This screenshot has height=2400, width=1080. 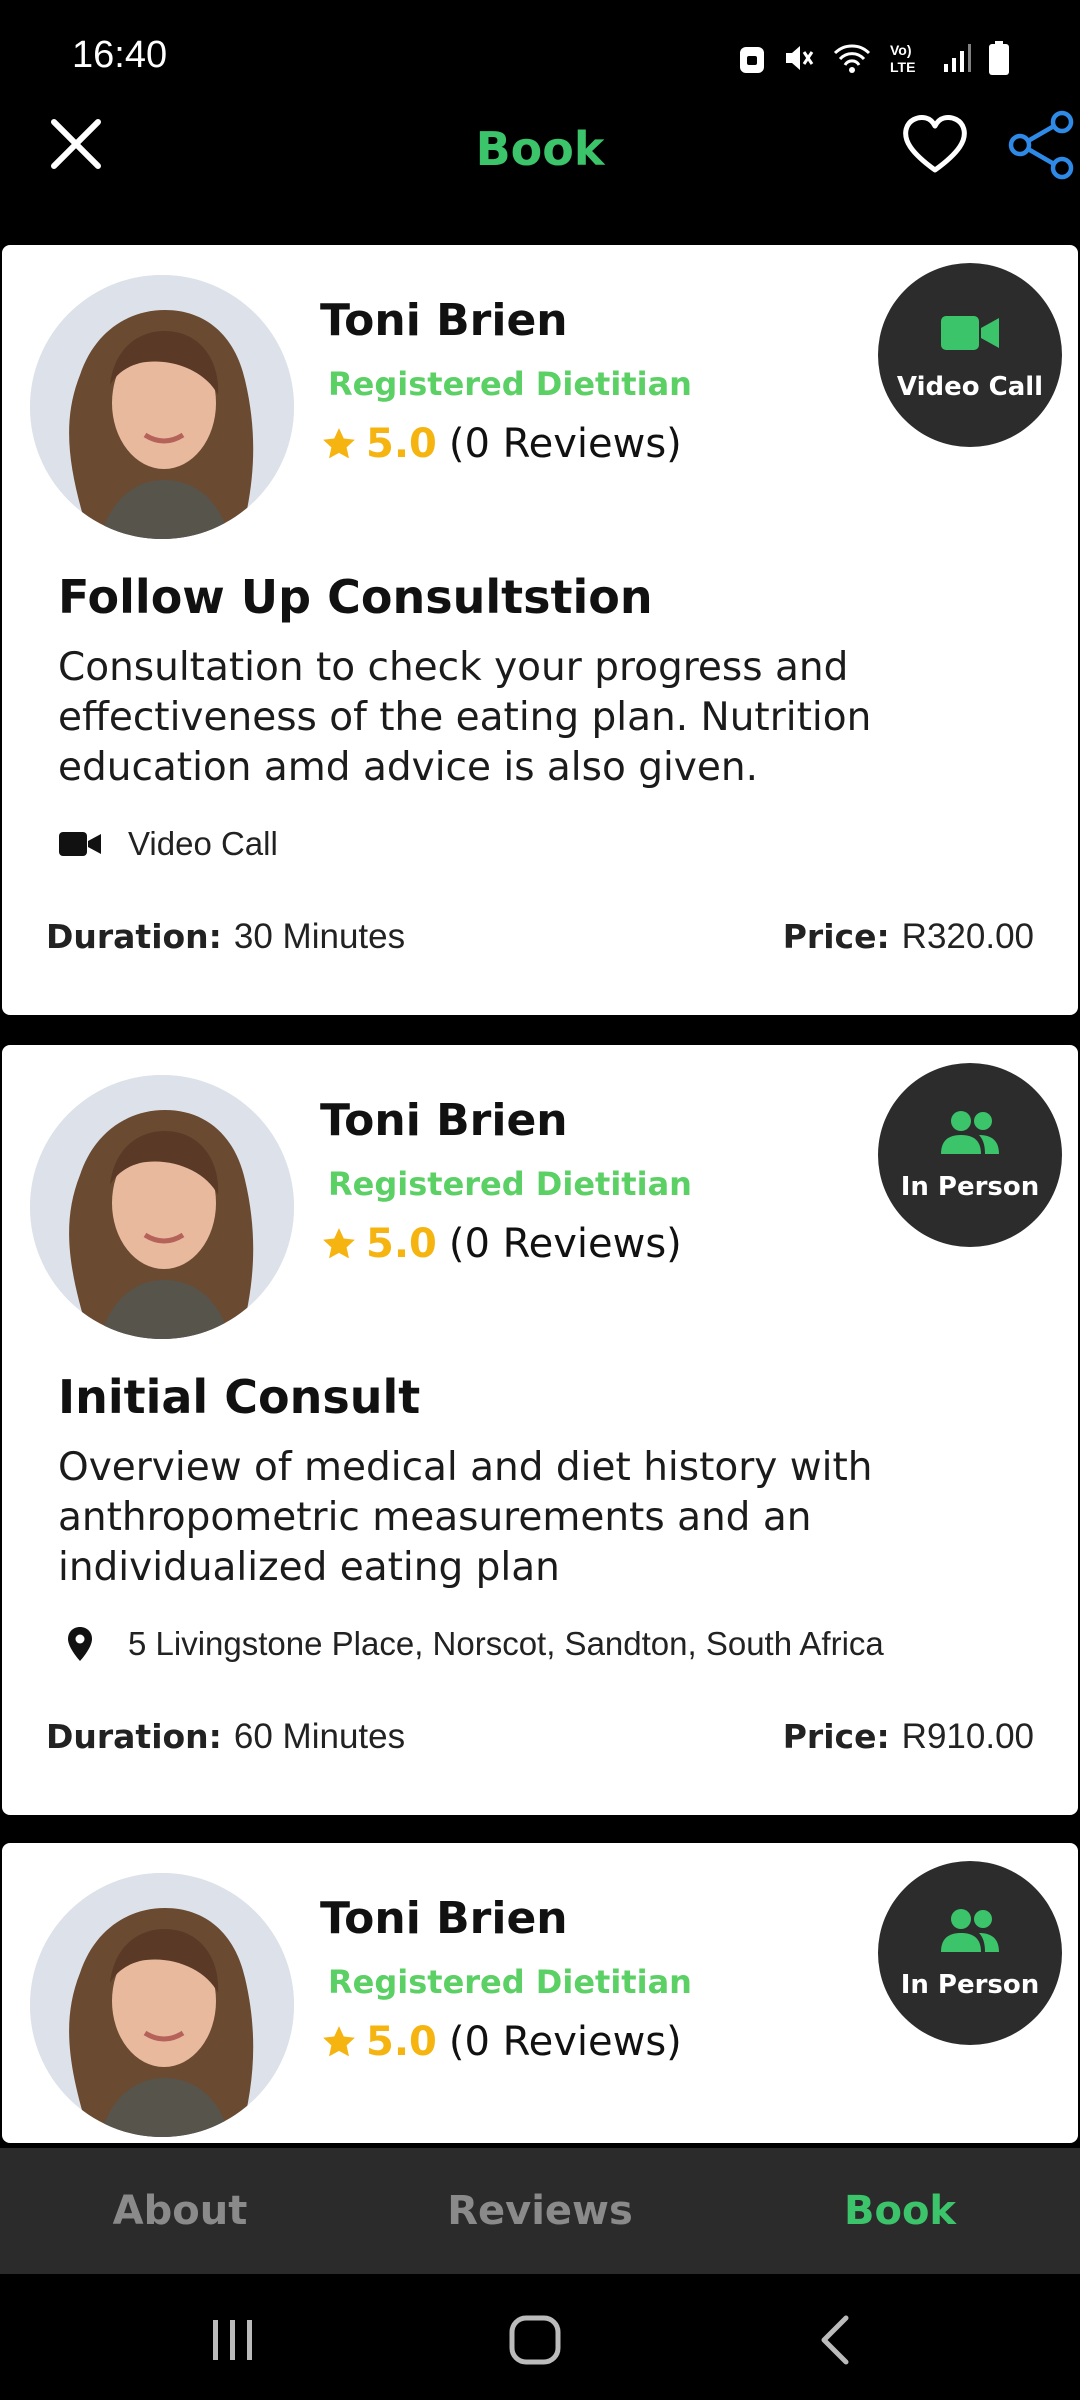 I want to click on app-header: Book, so click(x=540, y=177).